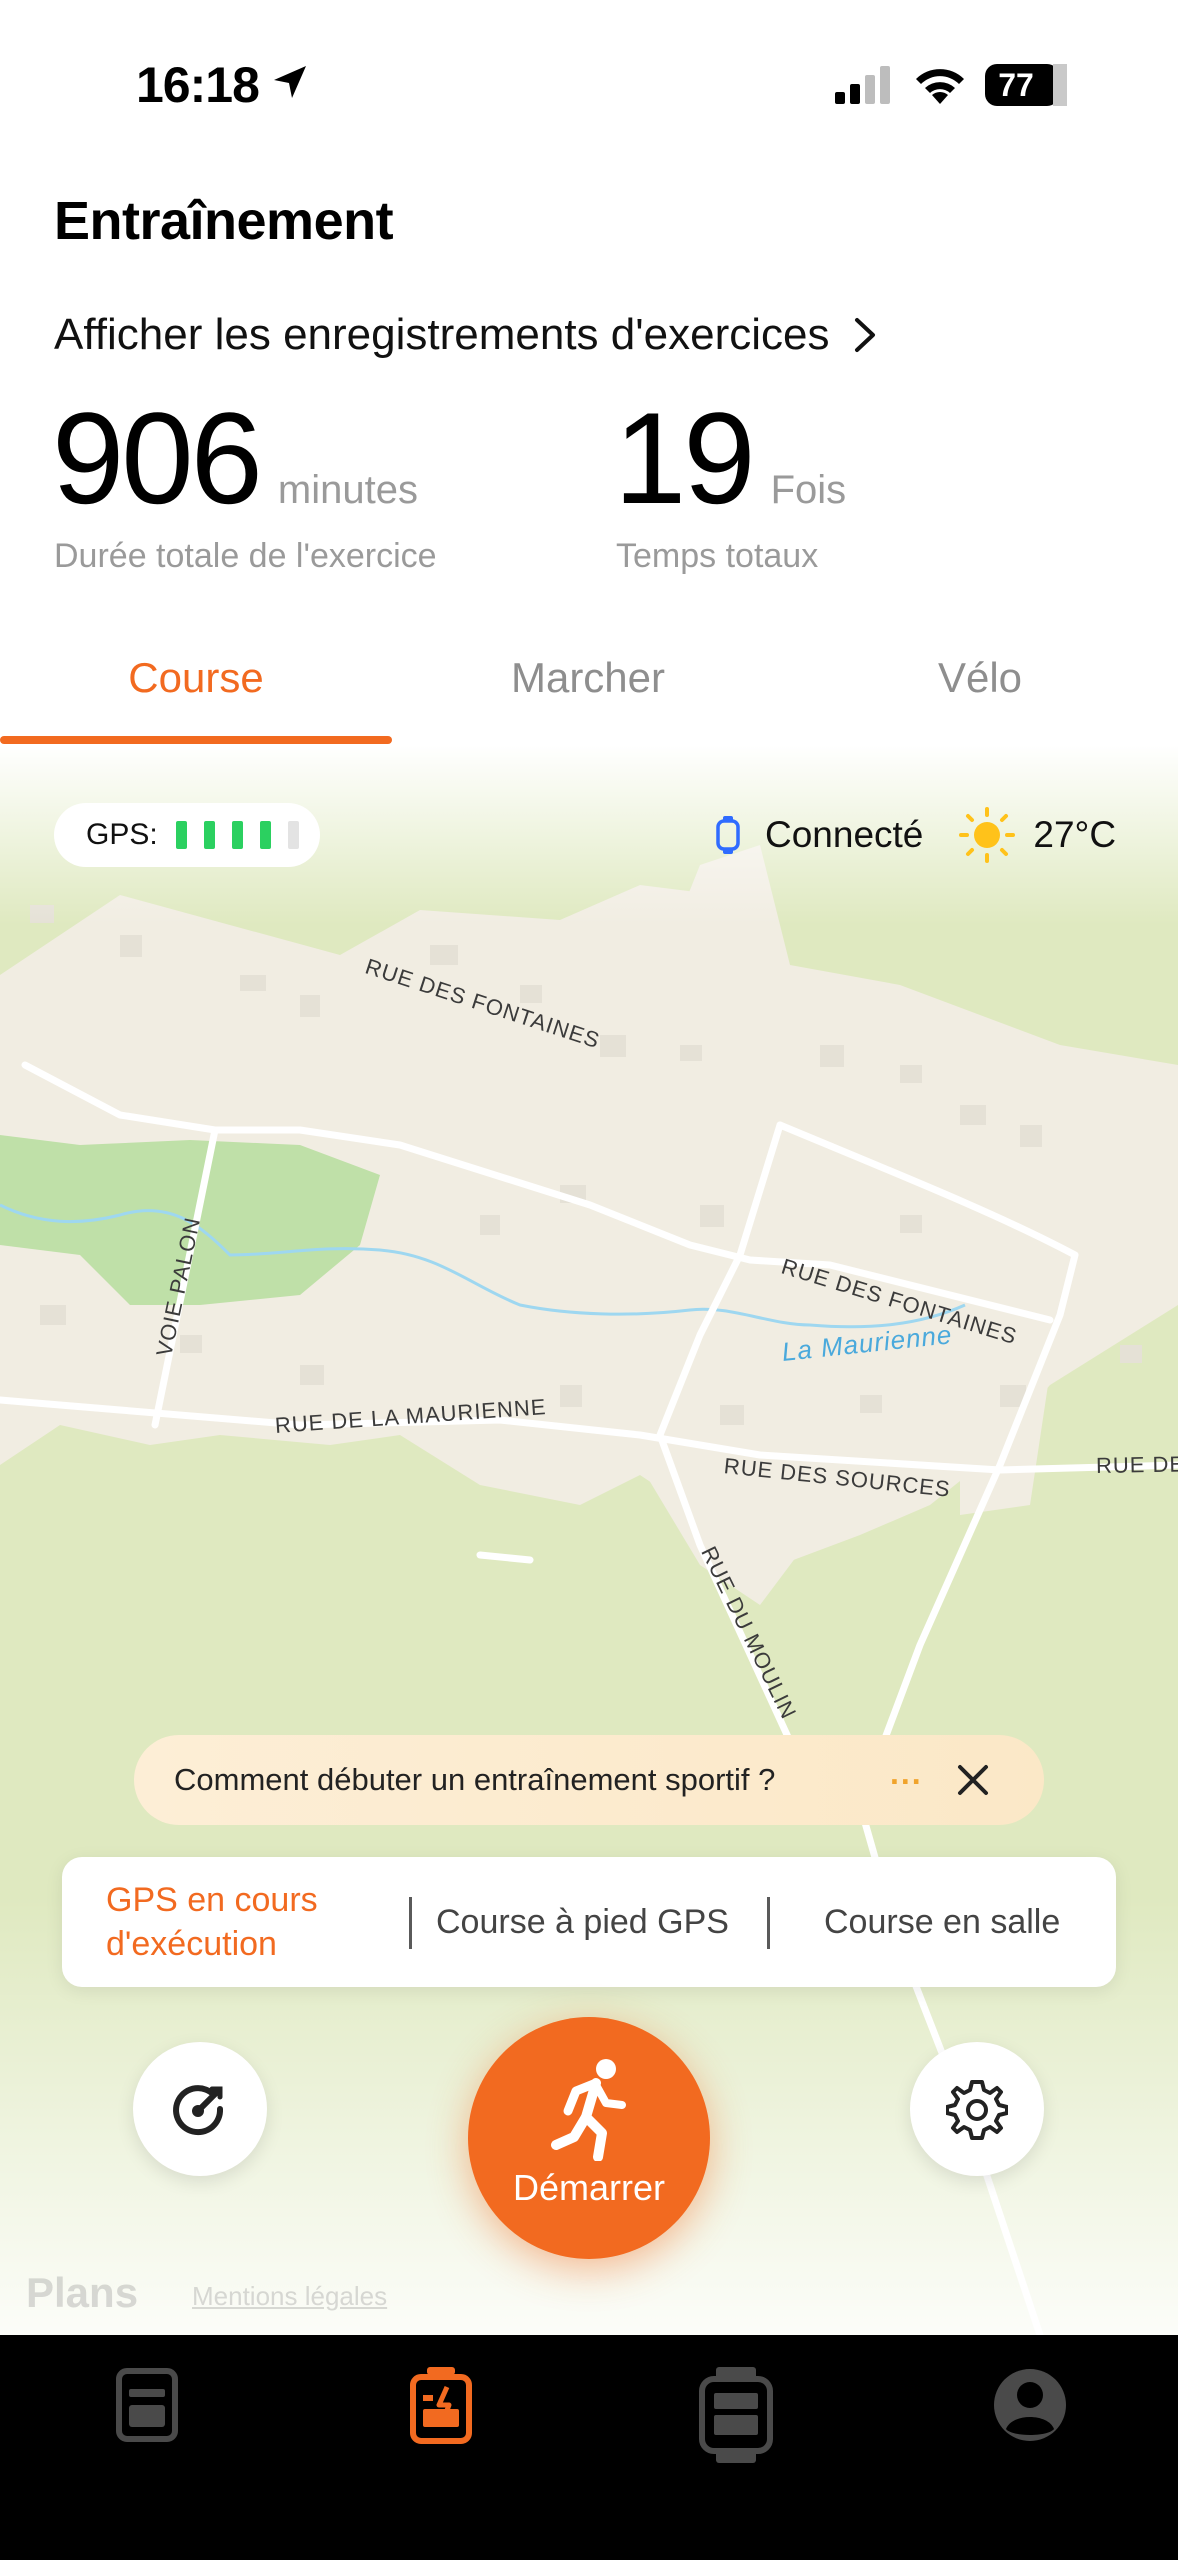 Image resolution: width=1178 pixels, height=2560 pixels. What do you see at coordinates (122, 834) in the screenshot?
I see `gps-label: GPS:` at bounding box center [122, 834].